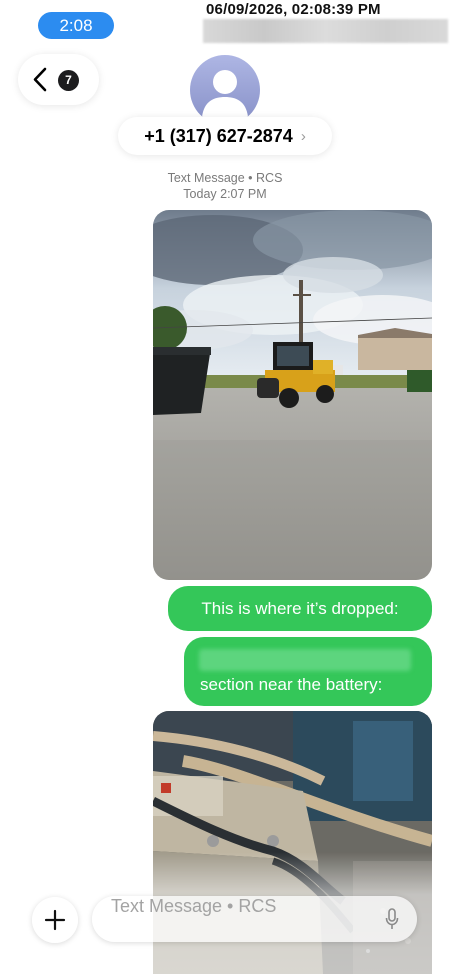  I want to click on contact-name: +1 (317) 627-2874, so click(218, 135).